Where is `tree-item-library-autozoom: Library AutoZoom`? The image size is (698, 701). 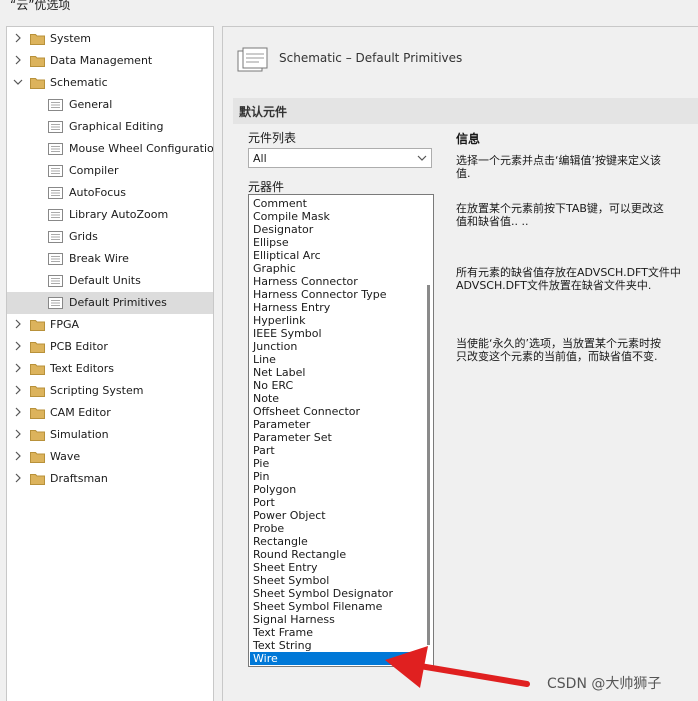 tree-item-library-autozoom: Library AutoZoom is located at coordinates (110, 215).